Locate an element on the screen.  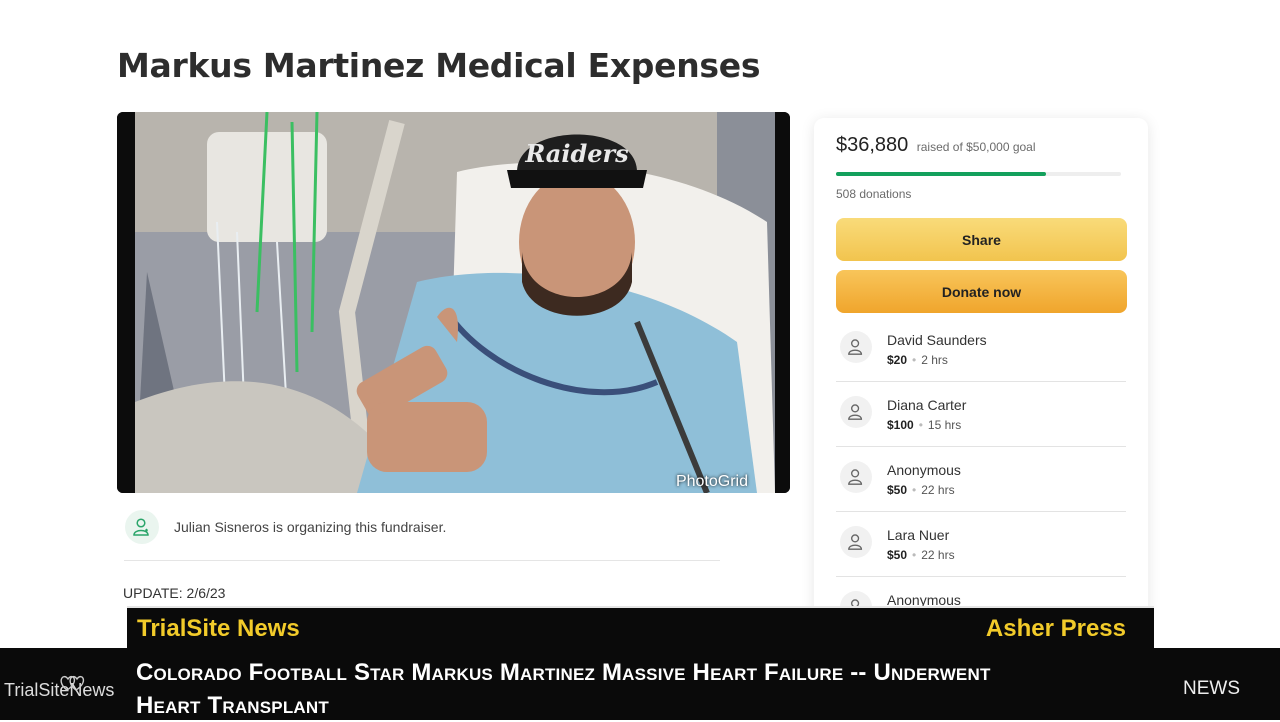
raised-summary: $36,880 raised of $50,000 goal is located at coordinates (936, 145).